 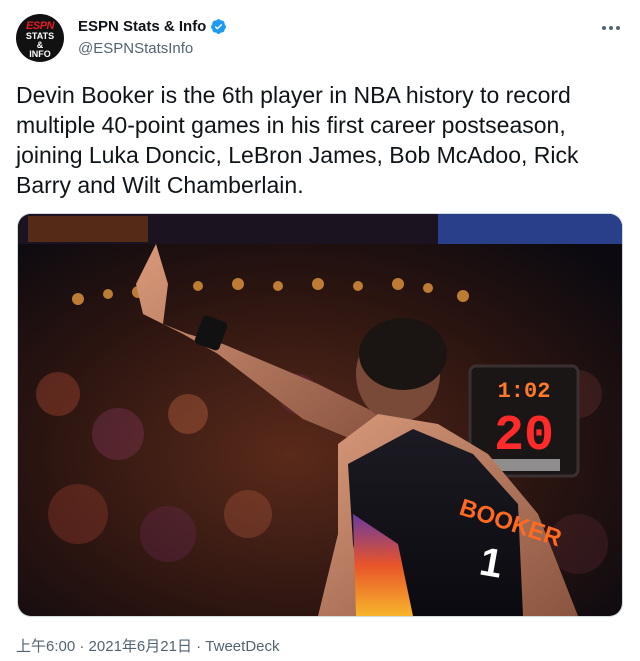 I want to click on tweet-source: TweetDeck, so click(x=242, y=646).